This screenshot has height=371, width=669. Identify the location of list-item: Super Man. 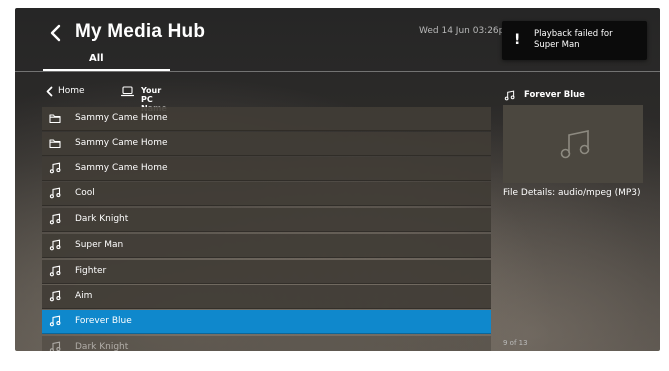
(266, 246).